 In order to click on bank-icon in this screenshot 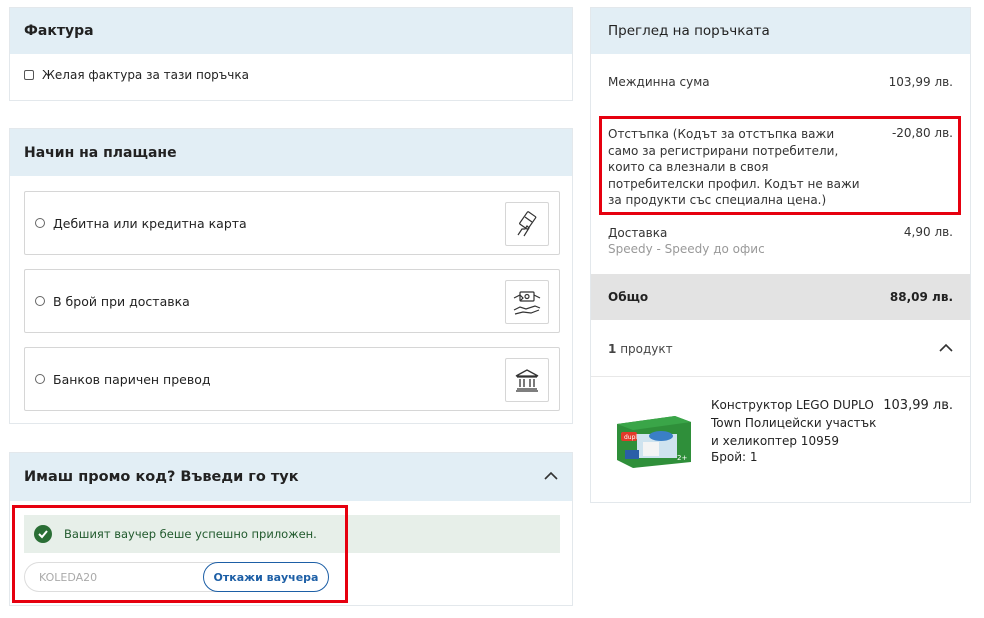, I will do `click(527, 380)`.